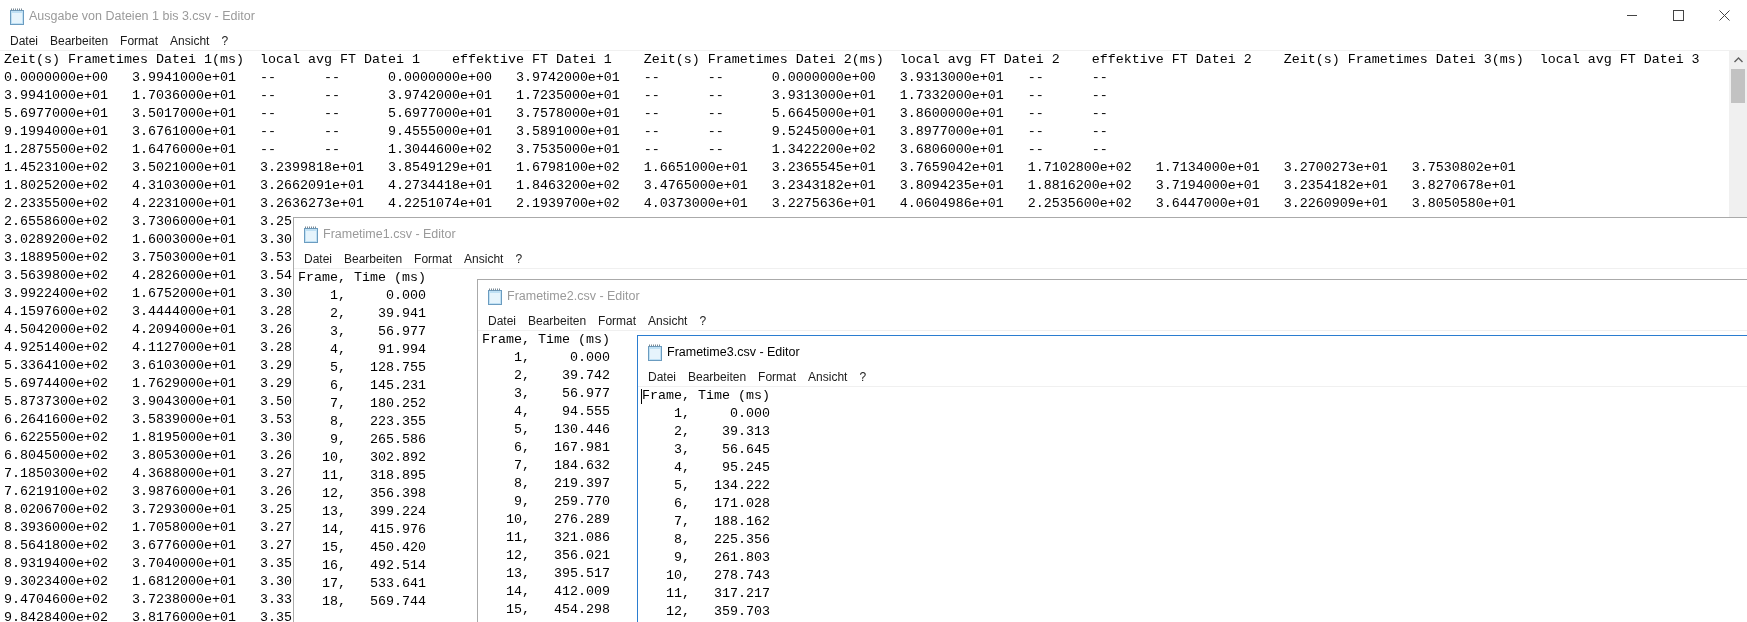  I want to click on frame-time: 134.222, so click(741, 486).